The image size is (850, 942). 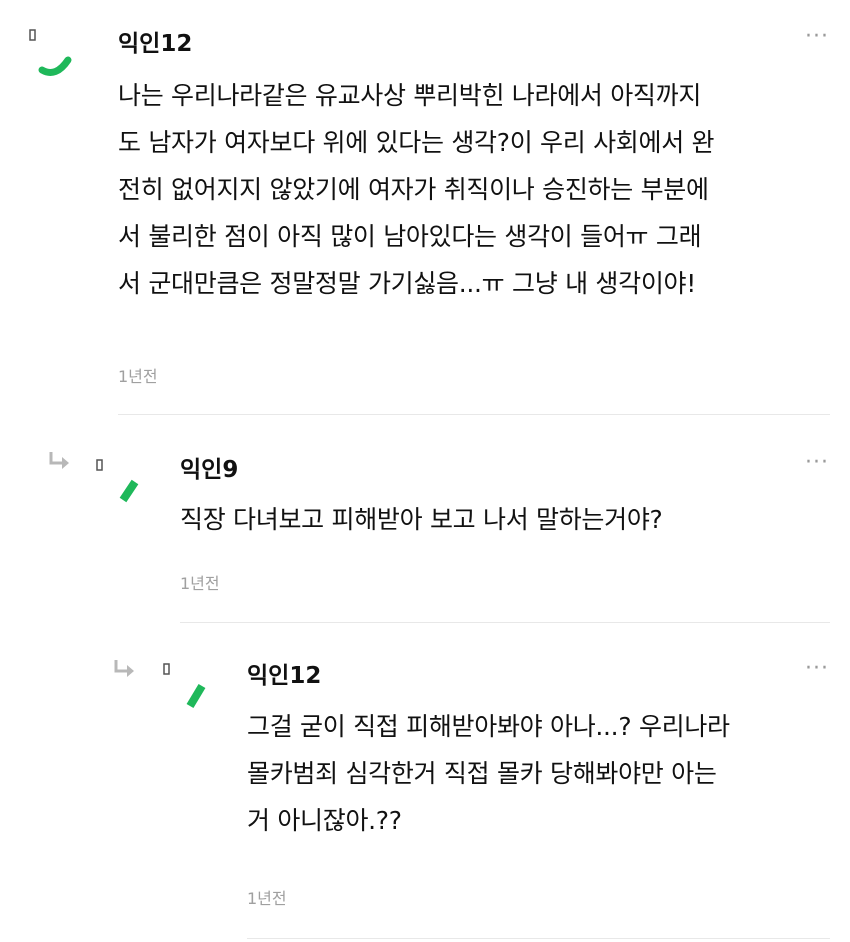 I want to click on comment-line: 서 군대만큼은 정말정말 가기싫음...ㅠ 그냥 내 생각이야!, so click(x=407, y=283).